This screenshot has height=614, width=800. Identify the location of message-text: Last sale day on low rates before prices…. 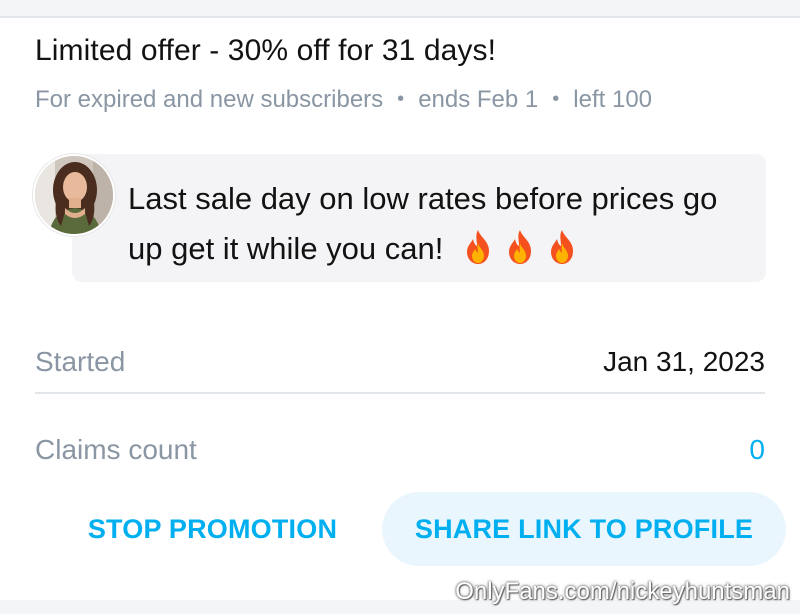
(438, 224).